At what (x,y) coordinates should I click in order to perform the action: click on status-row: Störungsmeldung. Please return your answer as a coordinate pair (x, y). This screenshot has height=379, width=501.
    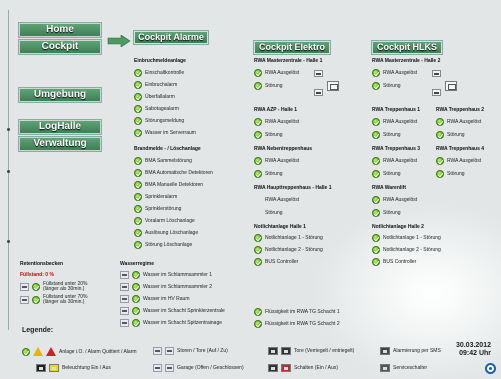
    Looking at the image, I should click on (159, 121).